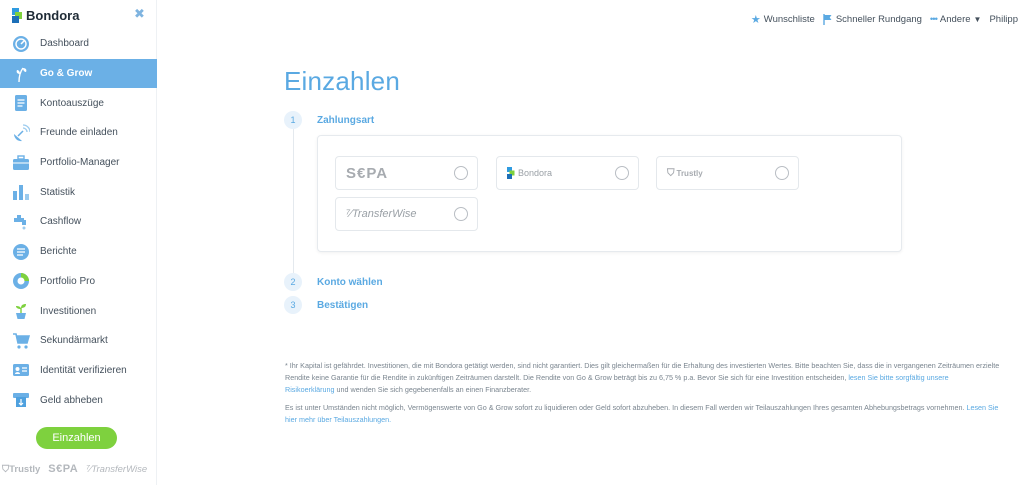  I want to click on trustly-logo-text: Trustly, so click(25, 469).